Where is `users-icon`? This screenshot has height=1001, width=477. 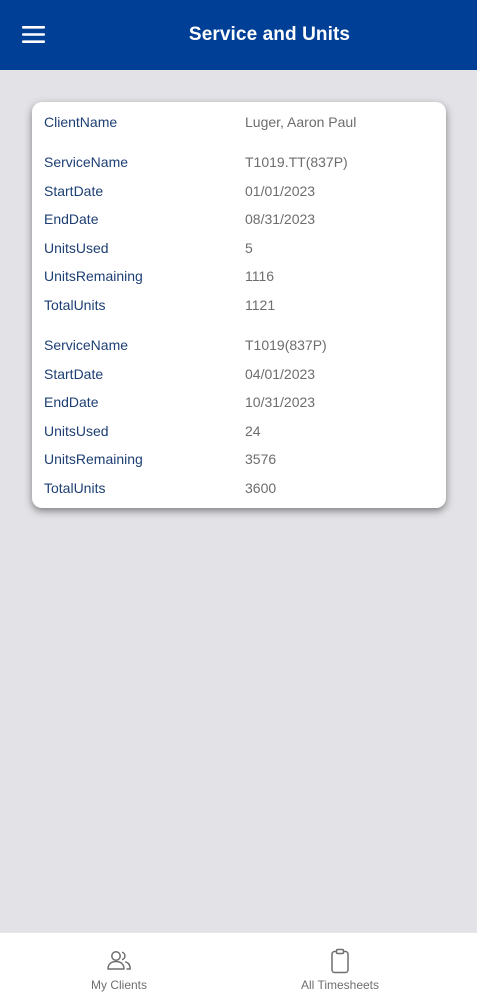
users-icon is located at coordinates (119, 960).